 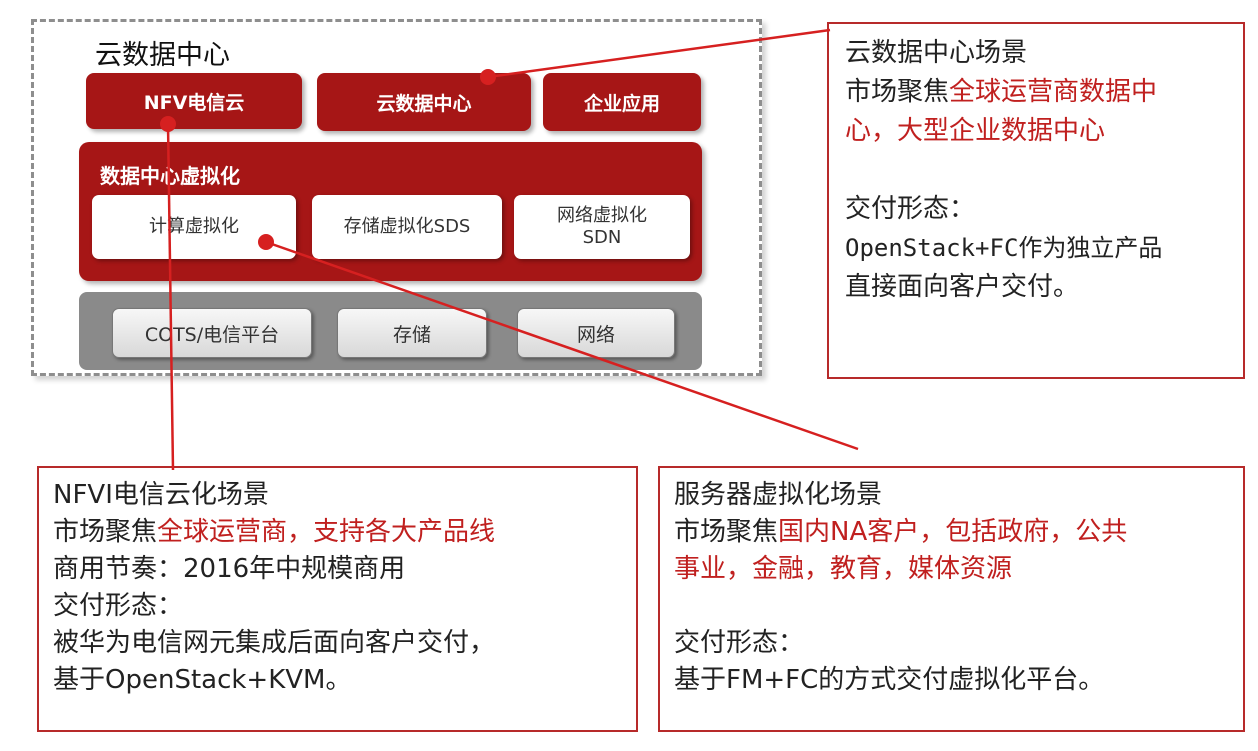 What do you see at coordinates (488, 77) in the screenshot?
I see `anchor-dot-cloud-dc` at bounding box center [488, 77].